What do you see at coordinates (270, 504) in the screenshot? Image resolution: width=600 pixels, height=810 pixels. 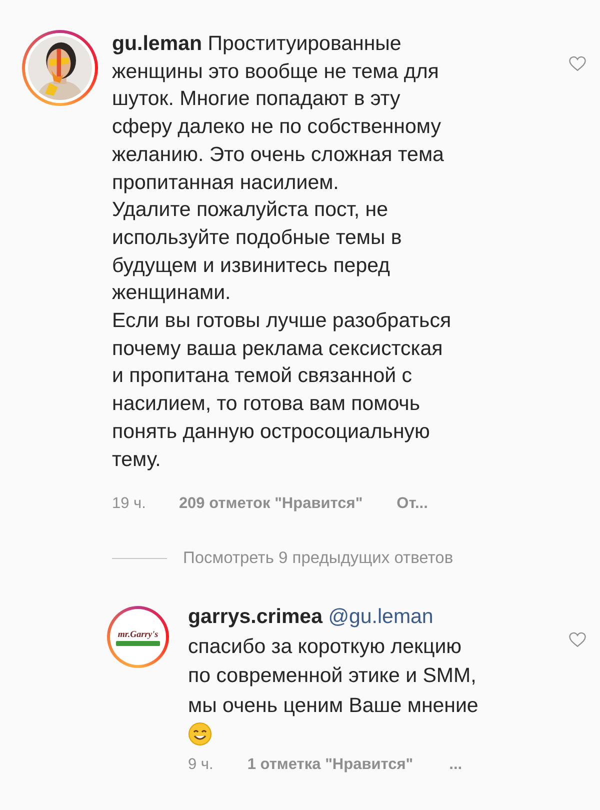 I see `likes-link: 209 отметок "Нравится"` at bounding box center [270, 504].